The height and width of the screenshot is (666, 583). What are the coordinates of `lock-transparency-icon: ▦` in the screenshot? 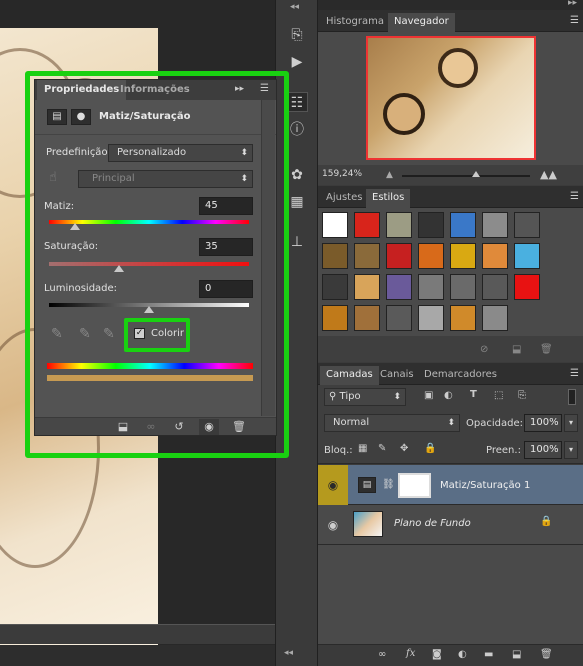 It's located at (362, 448).